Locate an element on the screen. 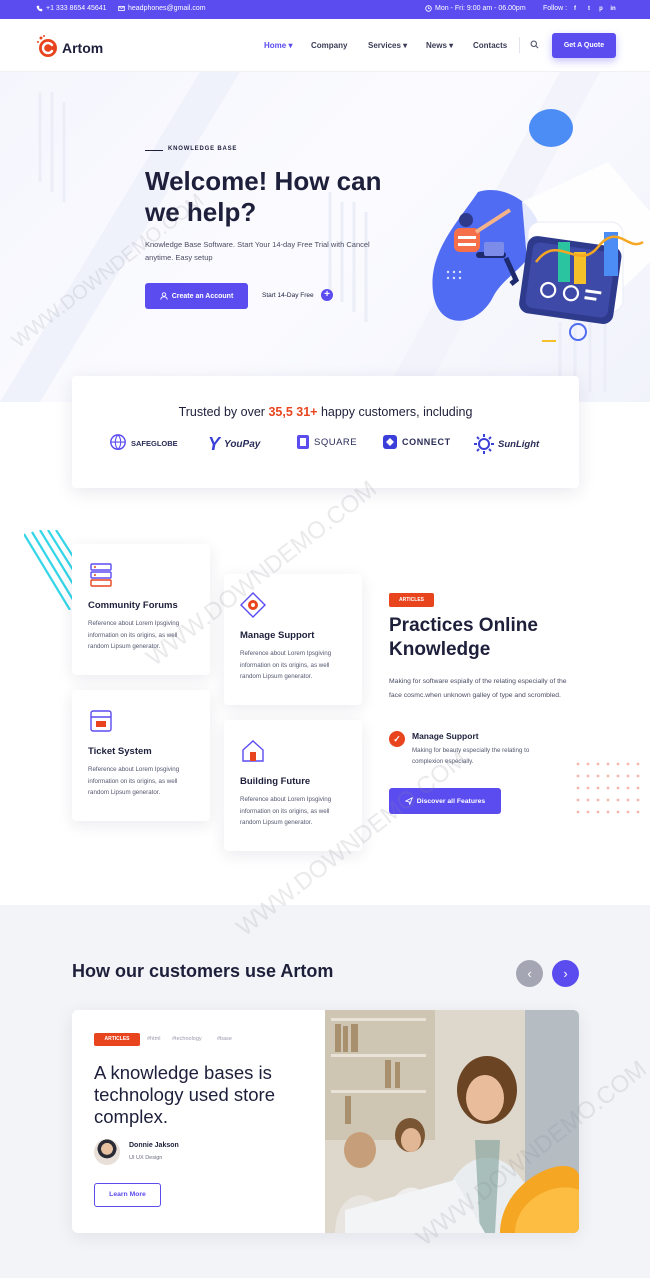 The height and width of the screenshot is (1278, 650). pinterest-icon: p is located at coordinates (601, 9).